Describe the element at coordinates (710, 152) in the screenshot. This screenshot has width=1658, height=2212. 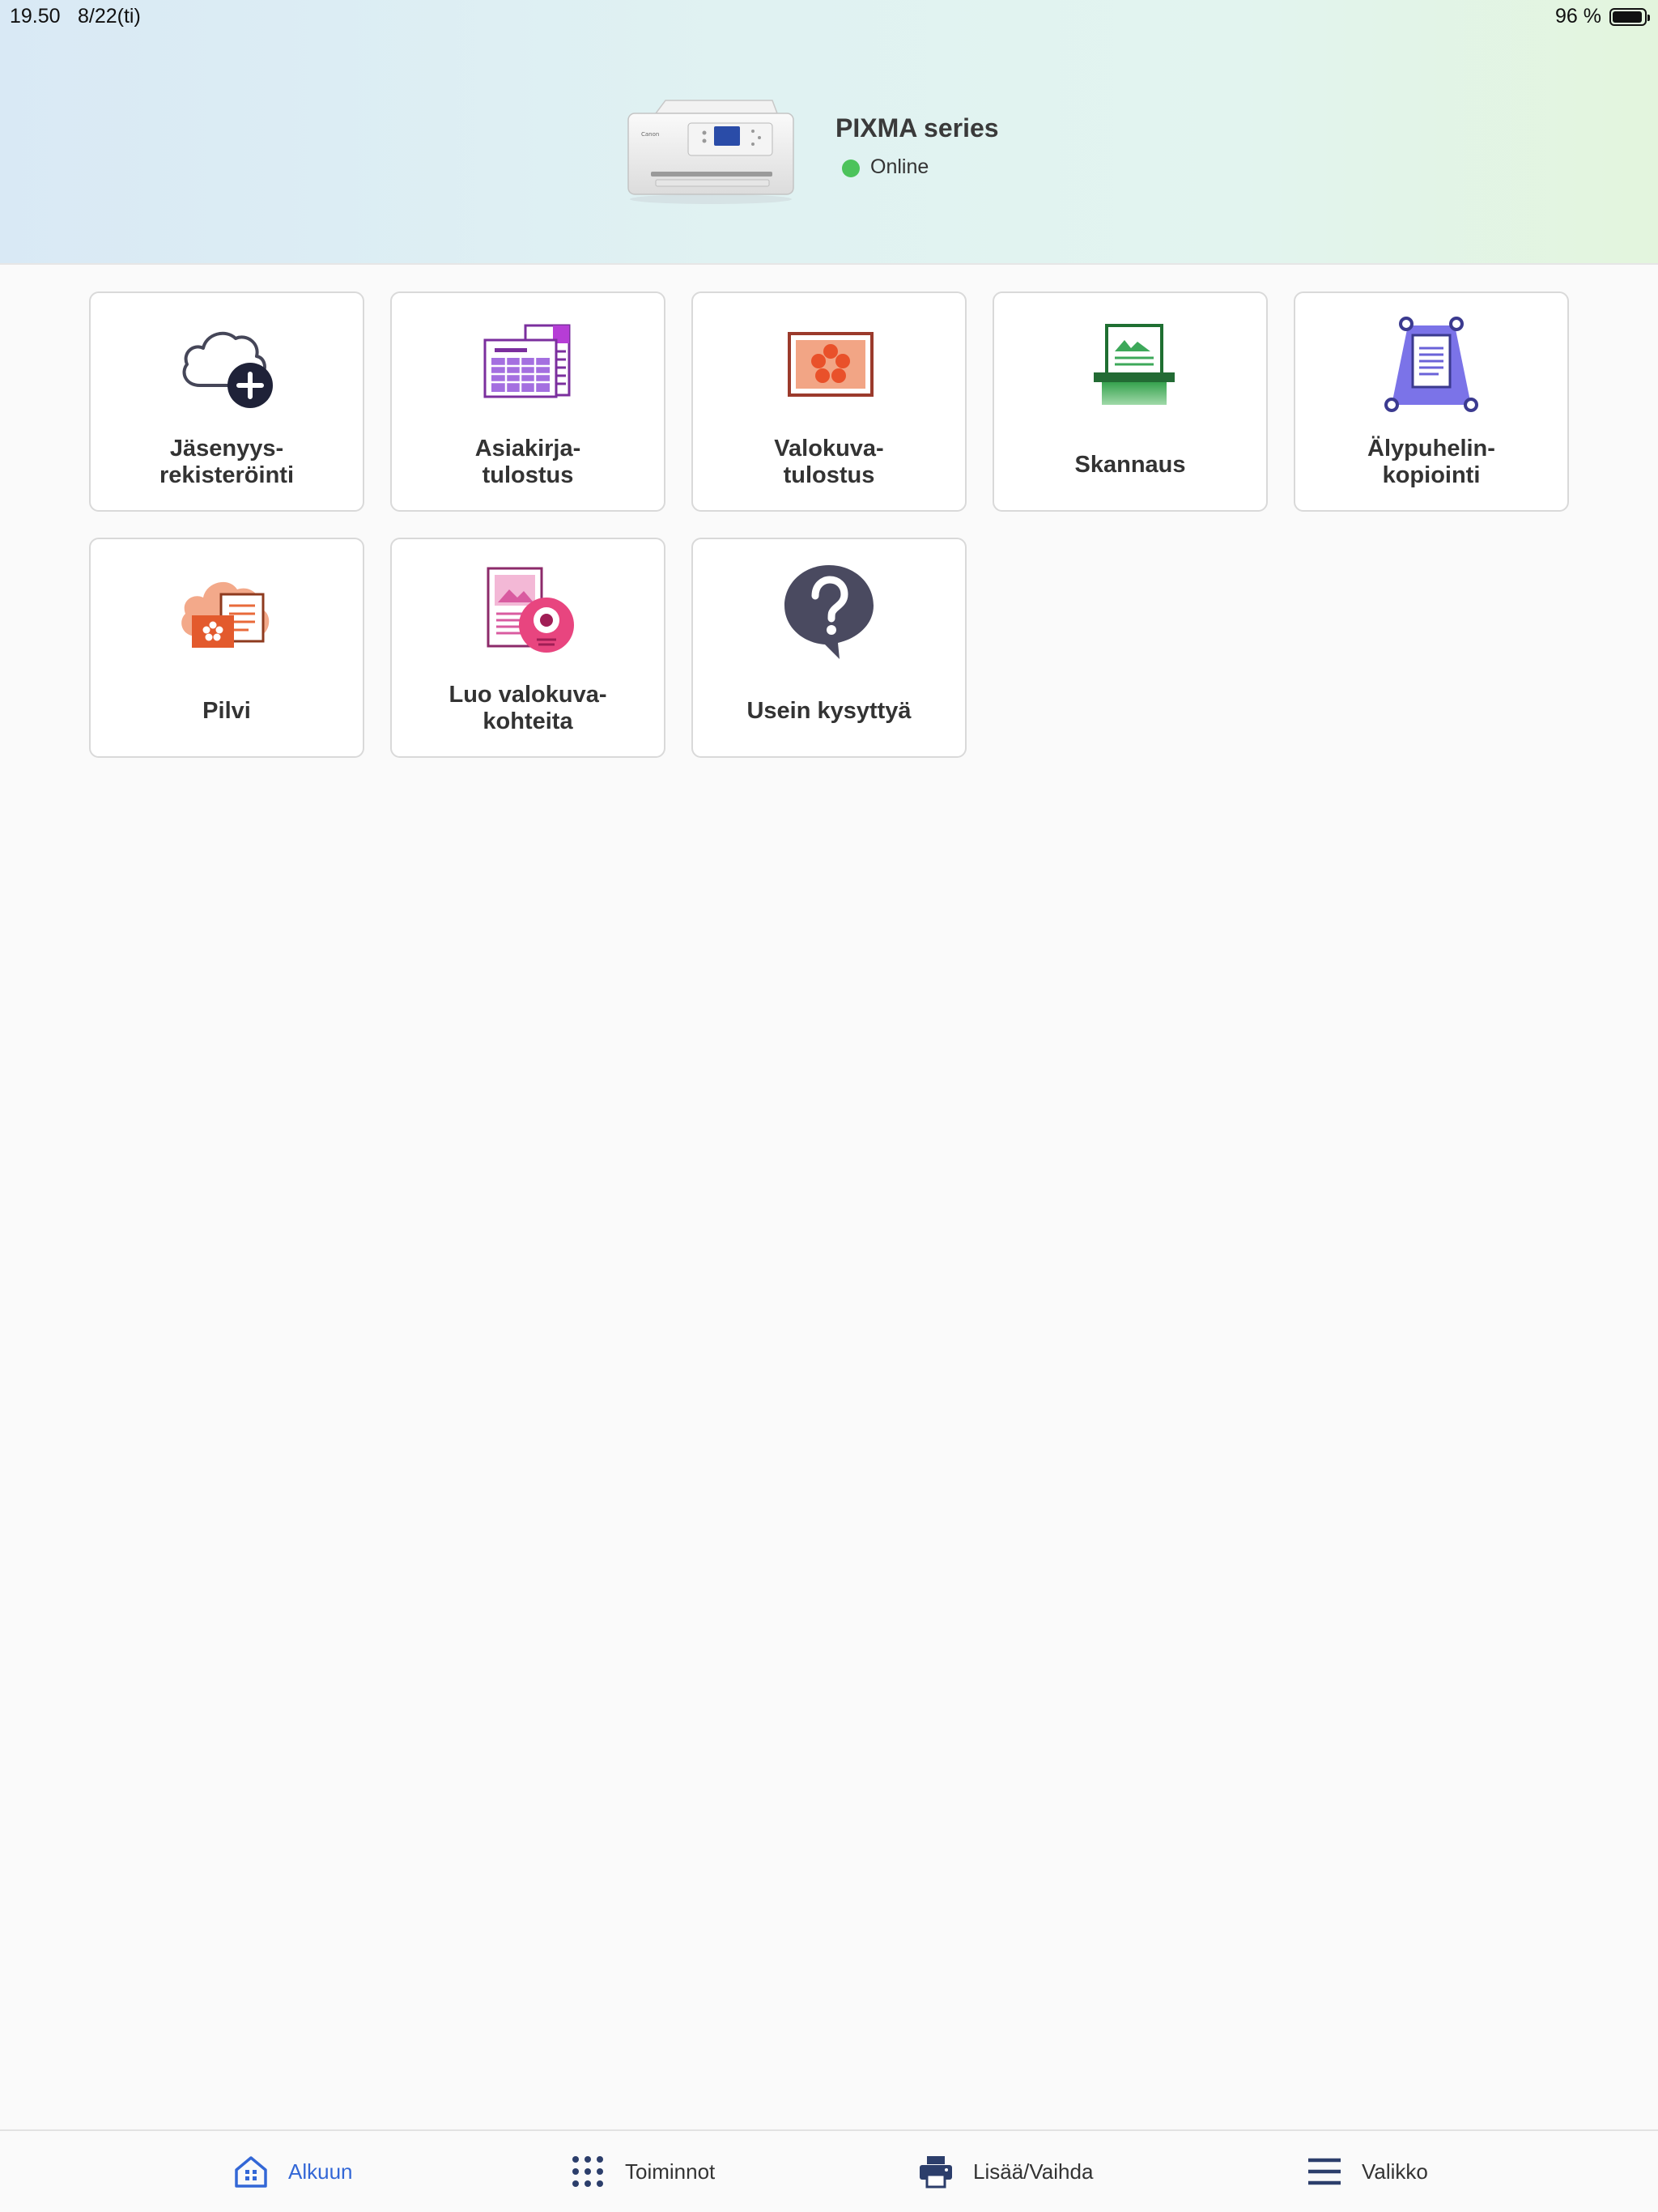
I see `printer-image: Canon` at that location.